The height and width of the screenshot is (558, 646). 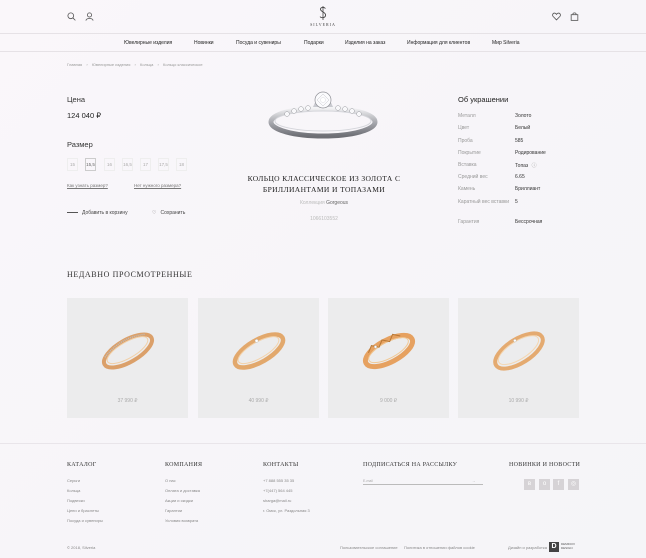 What do you see at coordinates (181, 520) in the screenshot?
I see `footer-link: Условия возврата` at bounding box center [181, 520].